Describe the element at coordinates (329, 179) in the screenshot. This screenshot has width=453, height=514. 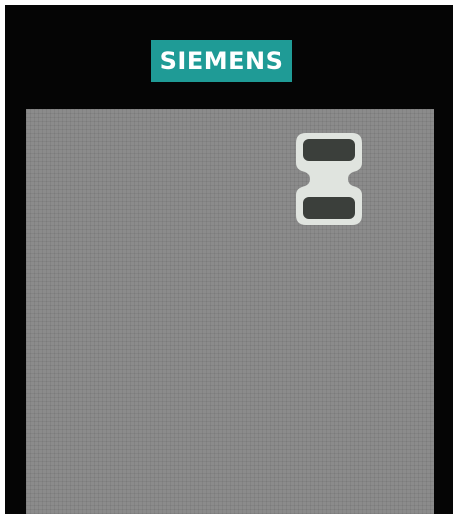
I see `scroll-arrows-icon` at that location.